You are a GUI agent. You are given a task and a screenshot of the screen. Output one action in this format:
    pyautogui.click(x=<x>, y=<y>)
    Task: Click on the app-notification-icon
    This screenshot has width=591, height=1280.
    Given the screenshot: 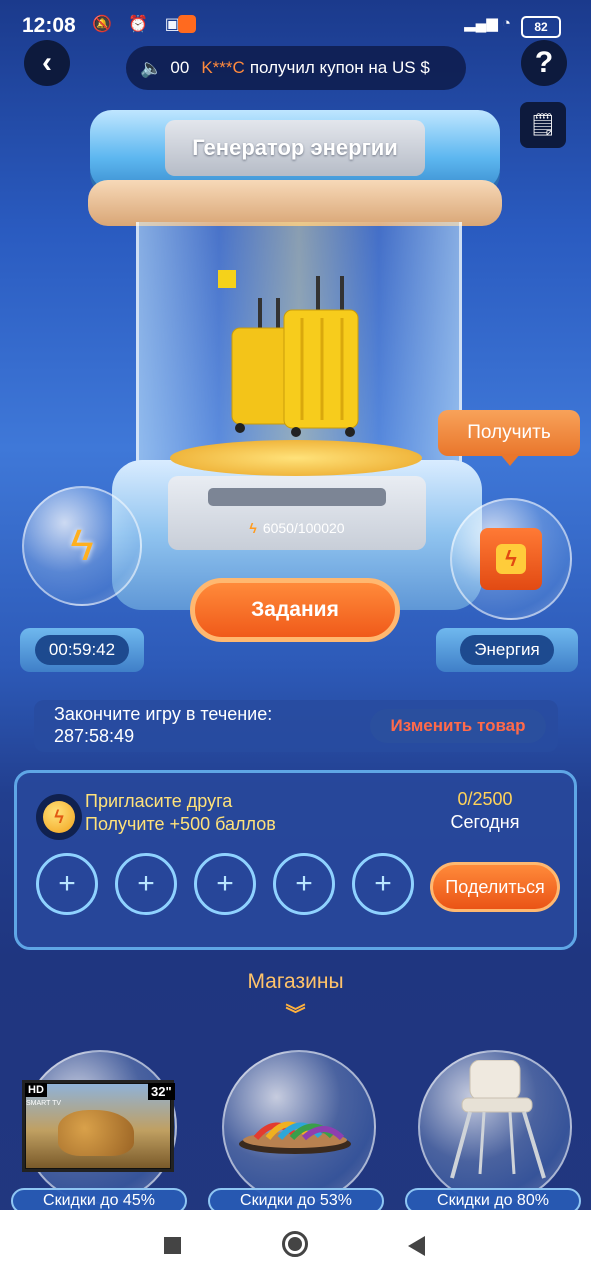 What is the action you would take?
    pyautogui.click(x=187, y=24)
    